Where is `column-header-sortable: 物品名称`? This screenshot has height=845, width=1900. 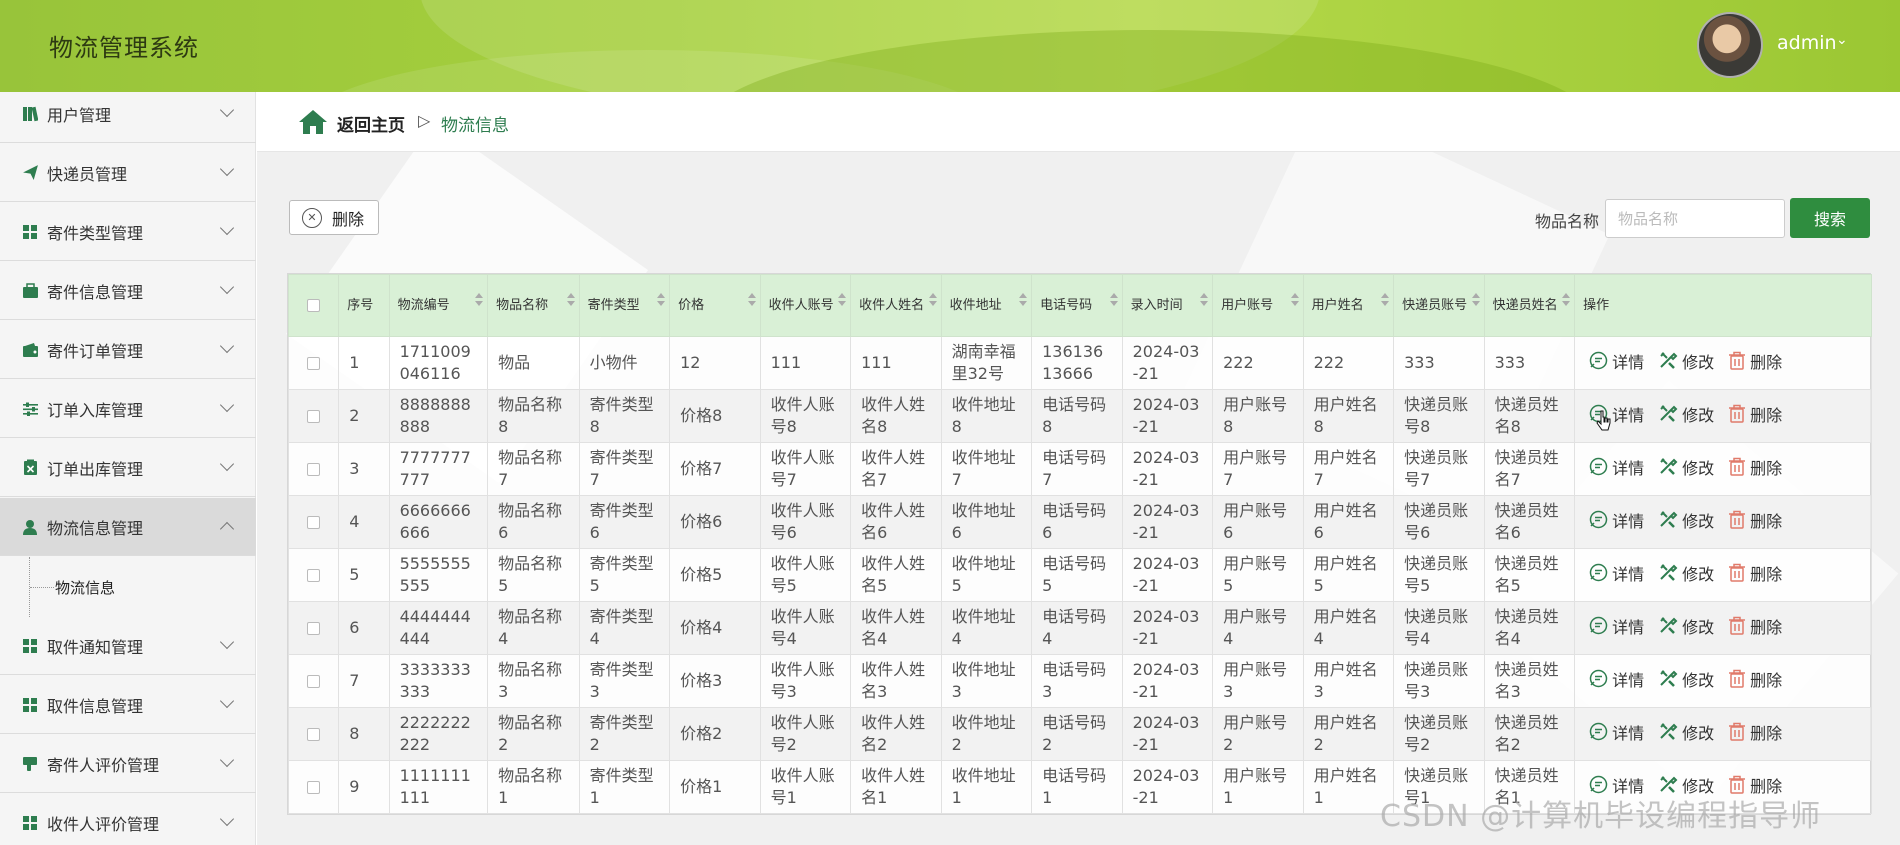 column-header-sortable: 物品名称 is located at coordinates (533, 305).